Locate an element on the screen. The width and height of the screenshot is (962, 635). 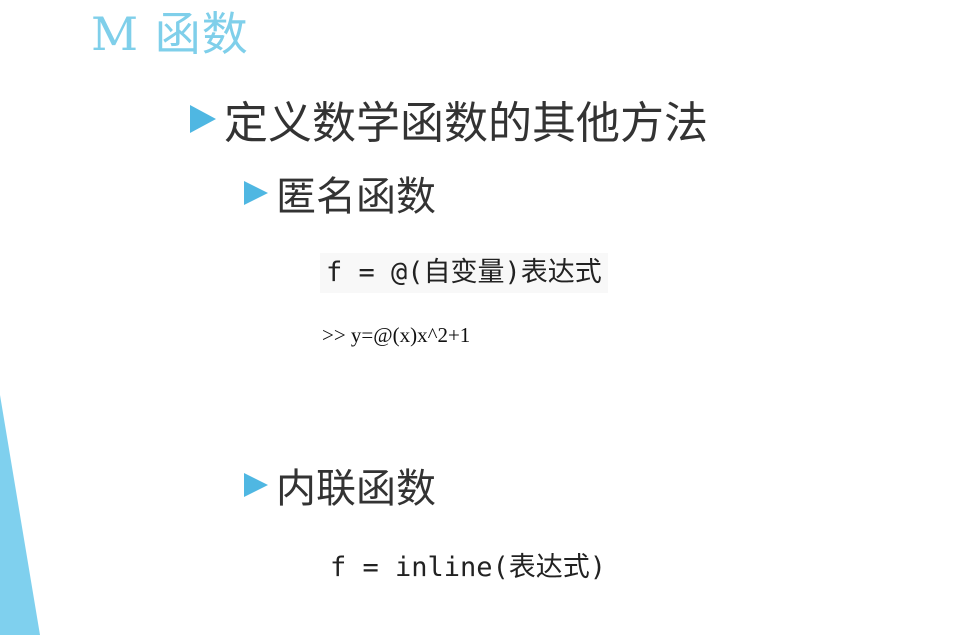
anonymous-syntax-code: f = @(自变量)表达式 is located at coordinates (464, 273).